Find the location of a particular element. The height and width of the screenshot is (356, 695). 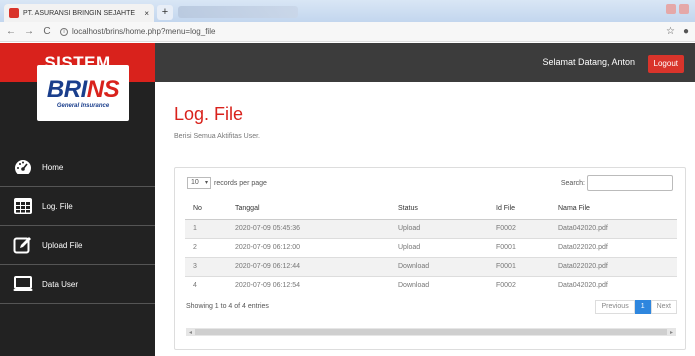

table-header-row: No Tanggal Status Id File Nama File is located at coordinates (431, 209).